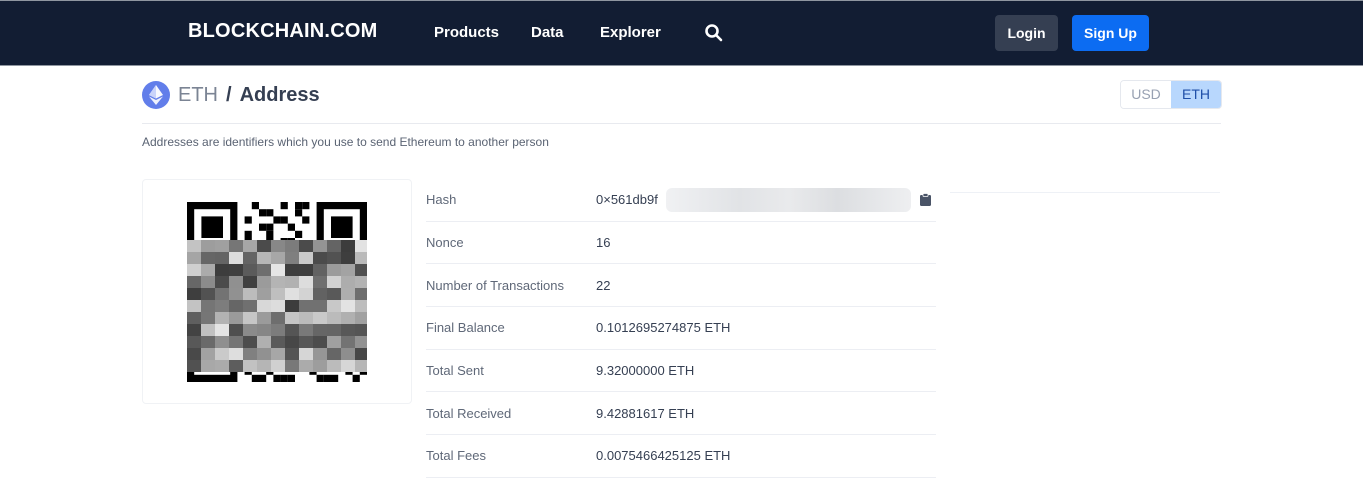 The width and height of the screenshot is (1363, 500). What do you see at coordinates (645, 413) in the screenshot?
I see `detail-value: 9.42881617 ETH` at bounding box center [645, 413].